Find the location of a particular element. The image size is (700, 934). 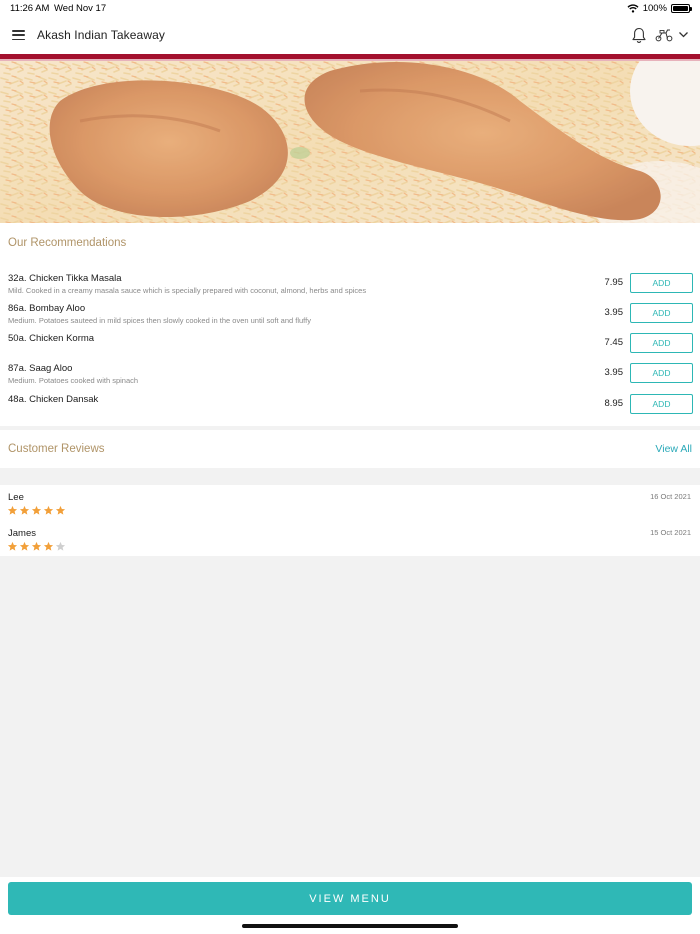

home-indicator is located at coordinates (350, 926).